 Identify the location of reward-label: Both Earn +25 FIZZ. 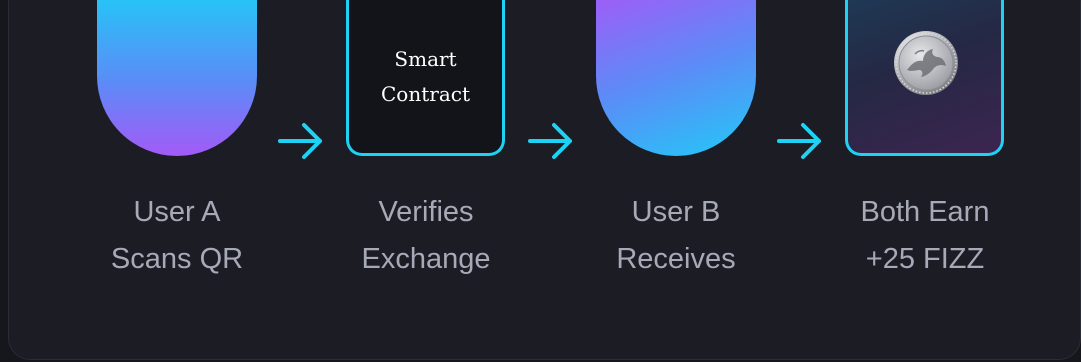
(925, 236).